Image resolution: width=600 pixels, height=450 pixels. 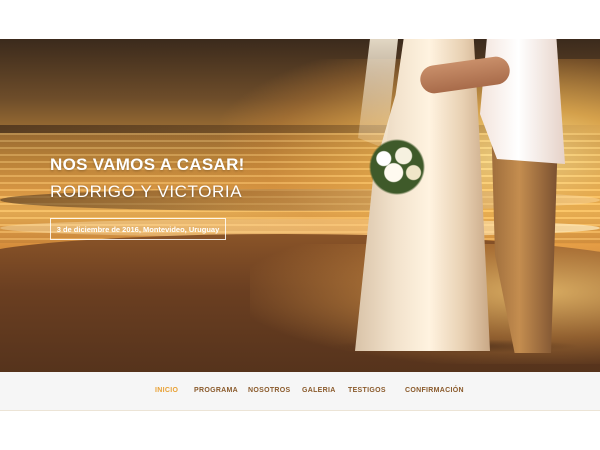 What do you see at coordinates (367, 390) in the screenshot?
I see `nav-item-testigos: TESTIGOS` at bounding box center [367, 390].